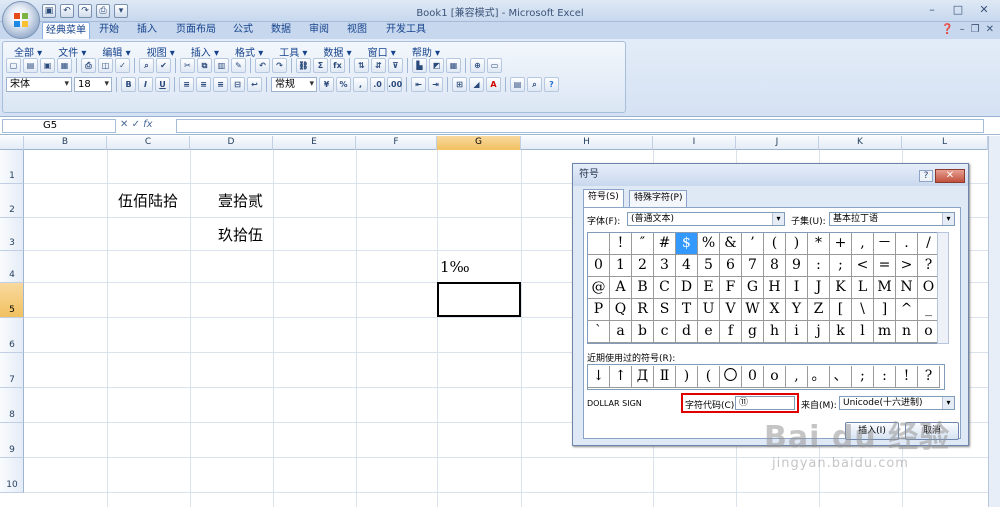  I want to click on symbol-cell: [, so click(841, 310).